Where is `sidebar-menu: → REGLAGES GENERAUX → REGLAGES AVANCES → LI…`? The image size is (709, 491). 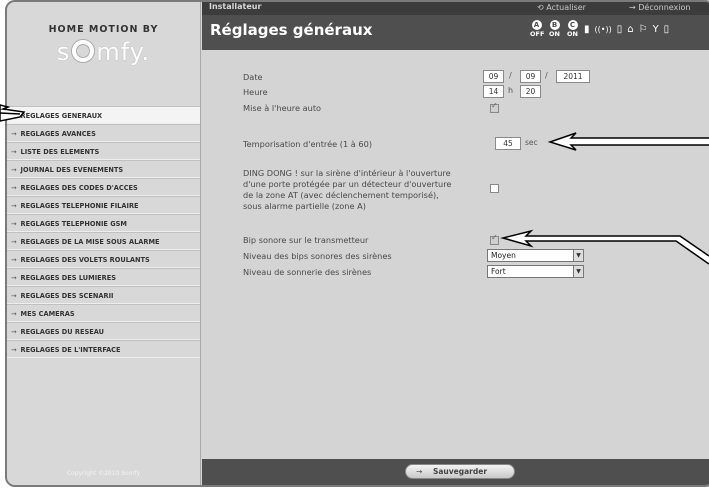 sidebar-menu: → REGLAGES GENERAUX → REGLAGES AVANCES → LI… is located at coordinates (103, 232).